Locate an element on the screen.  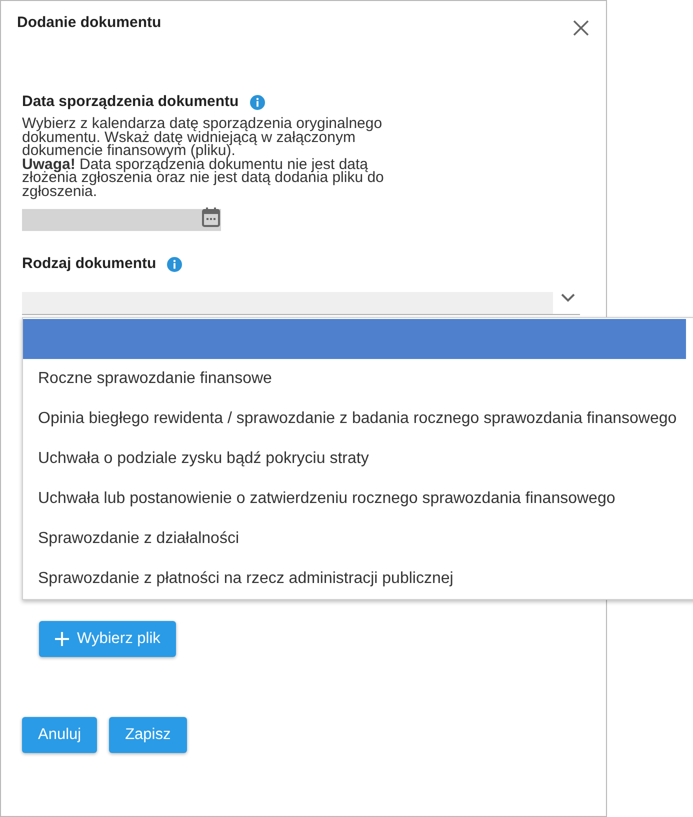
dialog-title: Dodanie dokumentu is located at coordinates (89, 23).